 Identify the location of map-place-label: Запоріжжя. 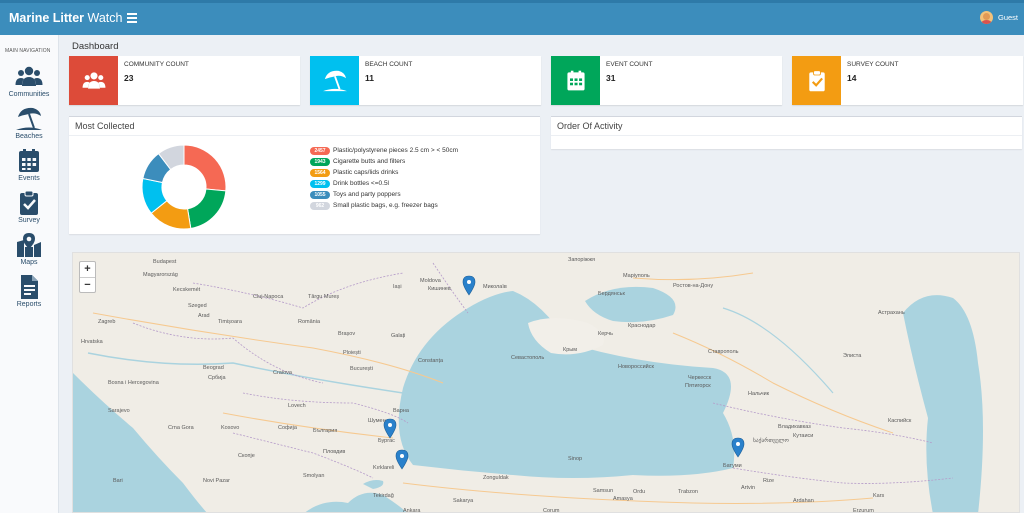
(582, 260).